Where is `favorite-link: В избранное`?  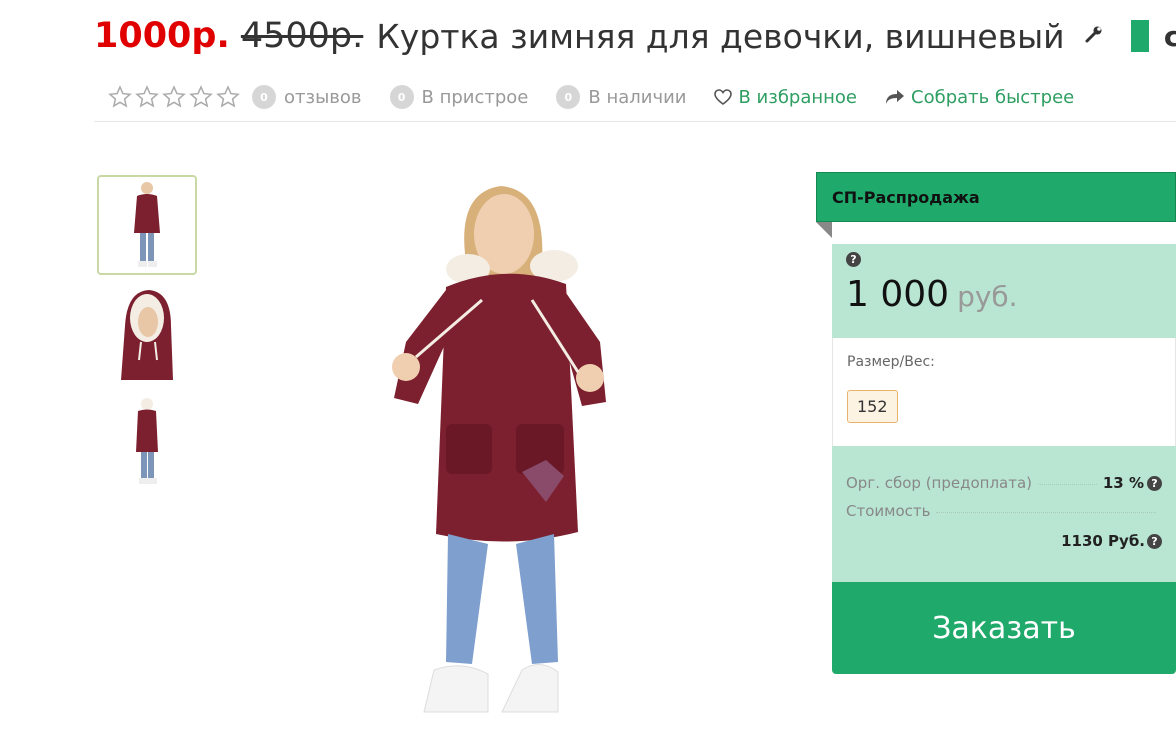
favorite-link: В избранное is located at coordinates (785, 97).